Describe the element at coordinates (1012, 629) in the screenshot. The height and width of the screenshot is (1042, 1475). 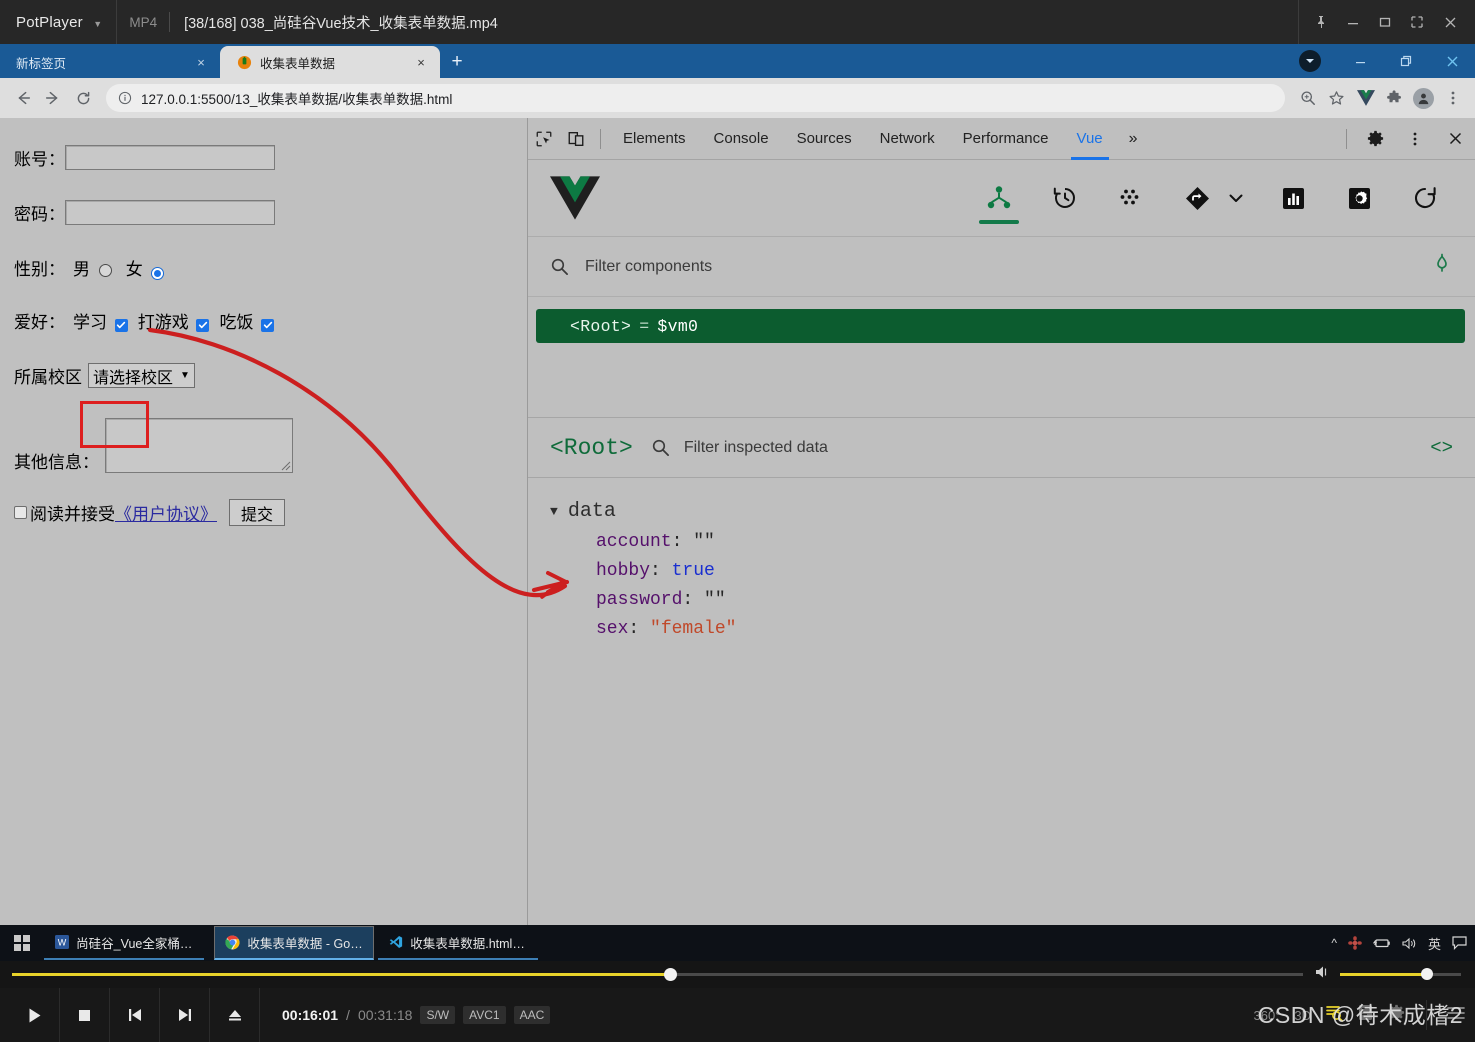
I see `data-entry-sex: sex: "female"` at that location.